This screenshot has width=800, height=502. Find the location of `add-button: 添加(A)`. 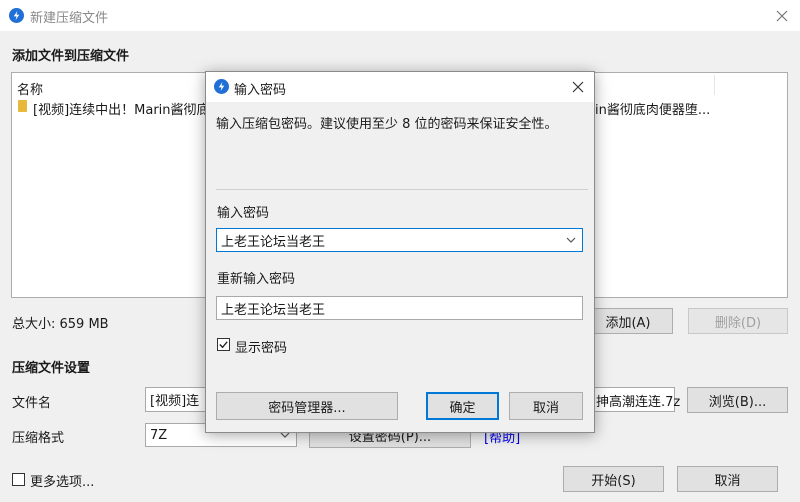

add-button: 添加(A) is located at coordinates (628, 321).